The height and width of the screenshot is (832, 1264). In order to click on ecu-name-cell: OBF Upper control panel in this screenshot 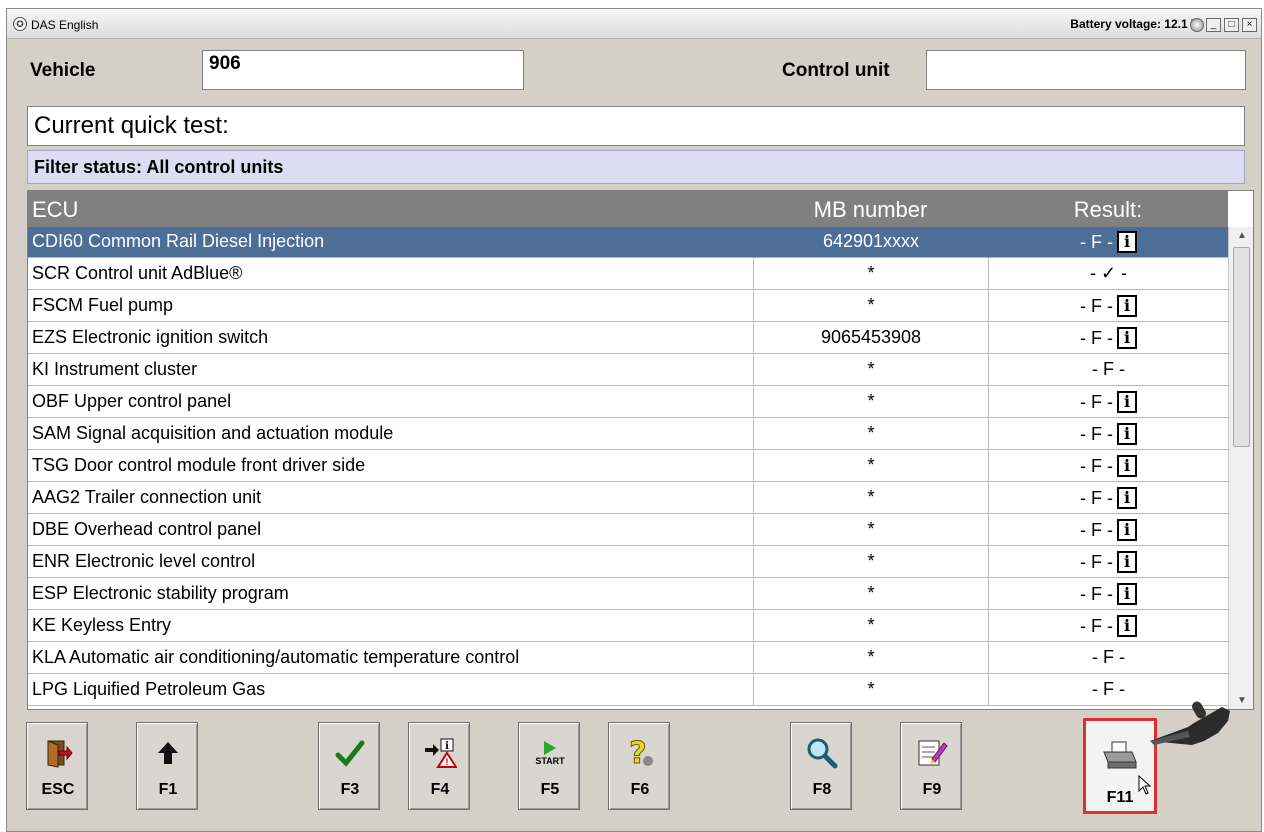, I will do `click(132, 401)`.